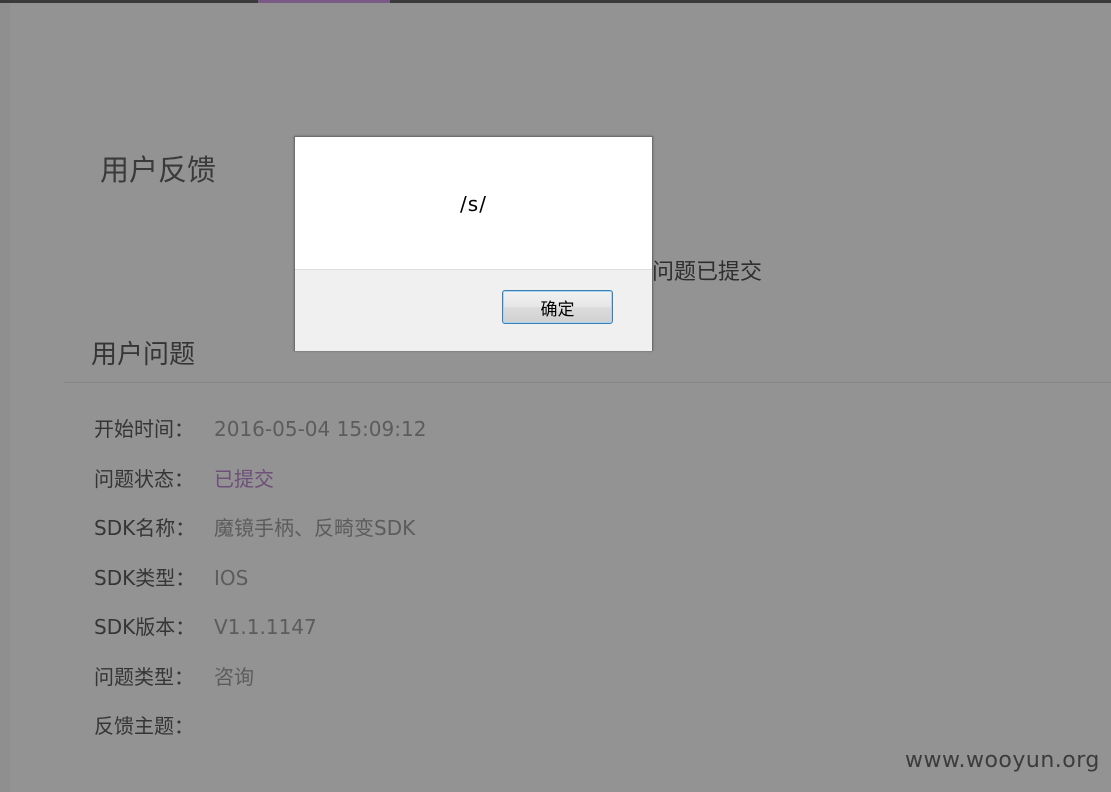  Describe the element at coordinates (144, 479) in the screenshot. I see `field-label: 问题状态：` at that location.